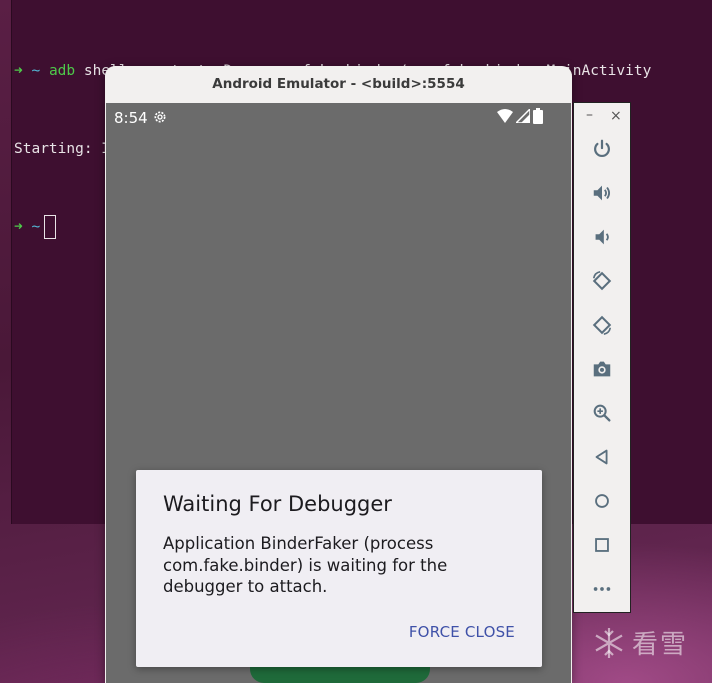 The width and height of the screenshot is (712, 683). I want to click on watermark-text: 看雪, so click(660, 645).